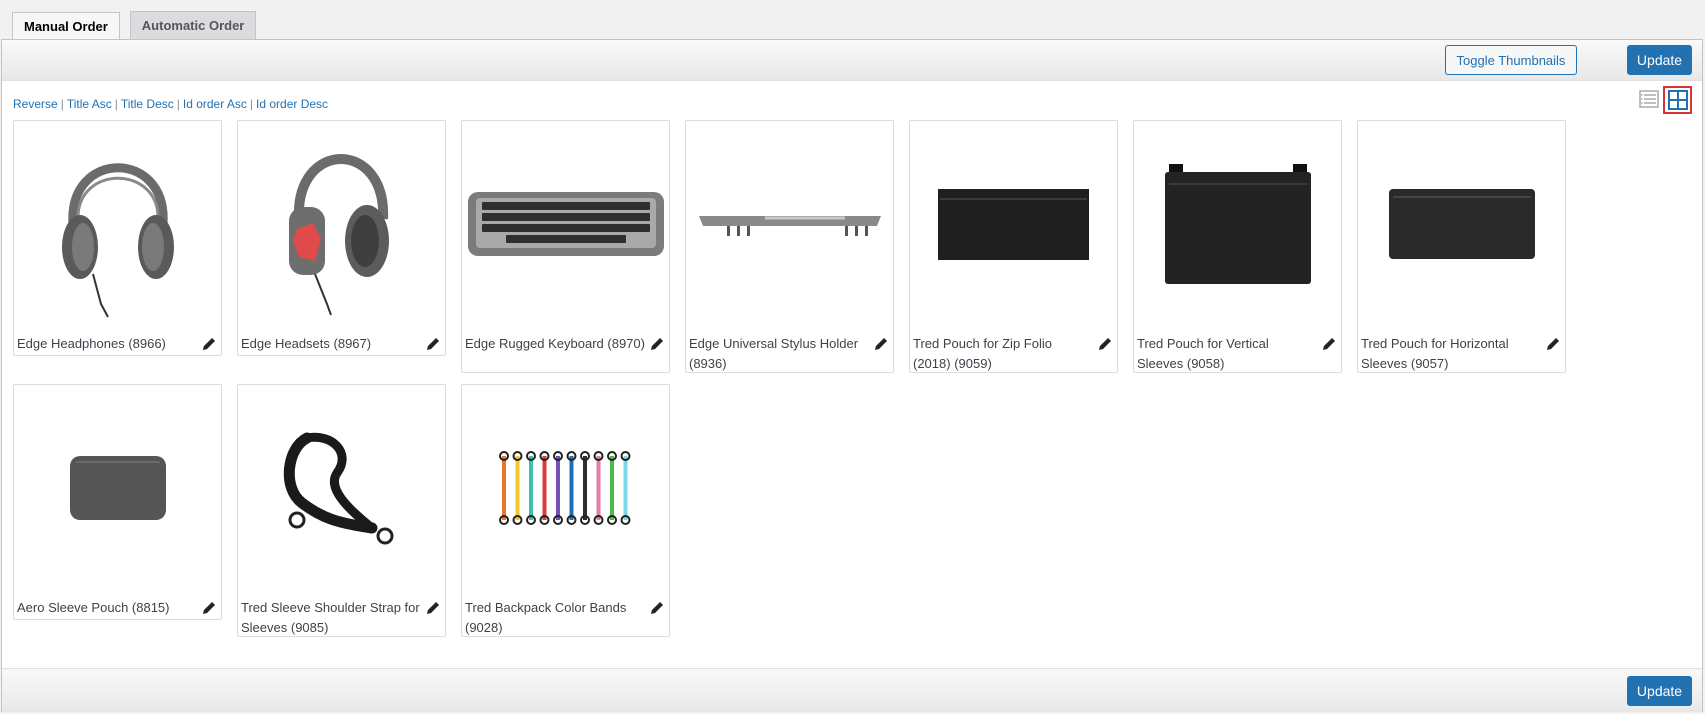 This screenshot has width=1705, height=714. What do you see at coordinates (341, 224) in the screenshot?
I see `product-thumbnail-headset` at bounding box center [341, 224].